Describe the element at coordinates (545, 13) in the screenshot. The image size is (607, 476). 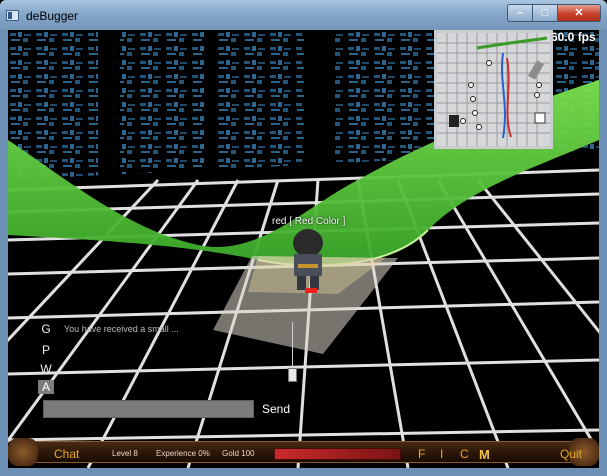
I see `maximize-button: □` at that location.